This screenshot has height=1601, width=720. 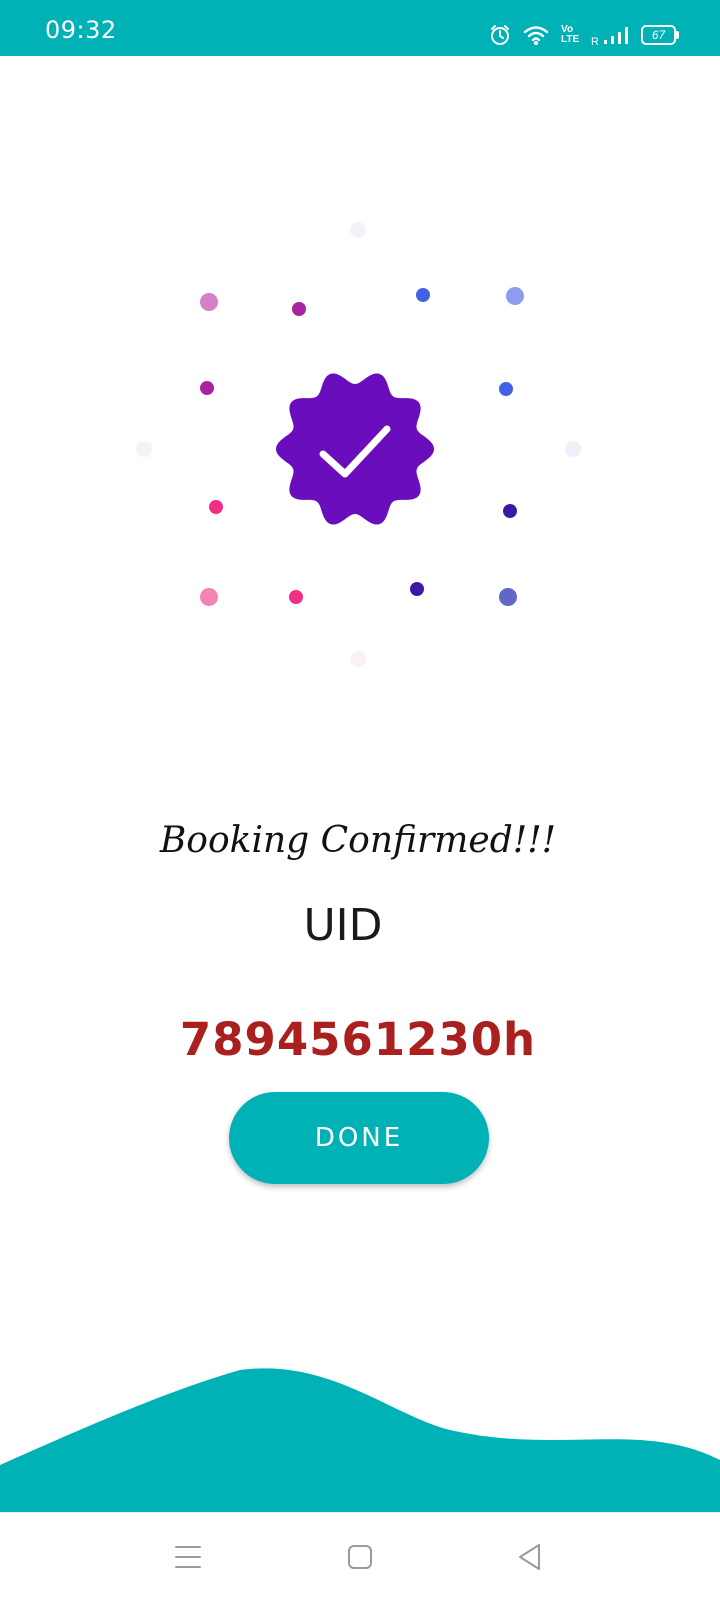 I want to click on booking-confirmed-title: Booking Confirmed!!!, so click(x=358, y=840).